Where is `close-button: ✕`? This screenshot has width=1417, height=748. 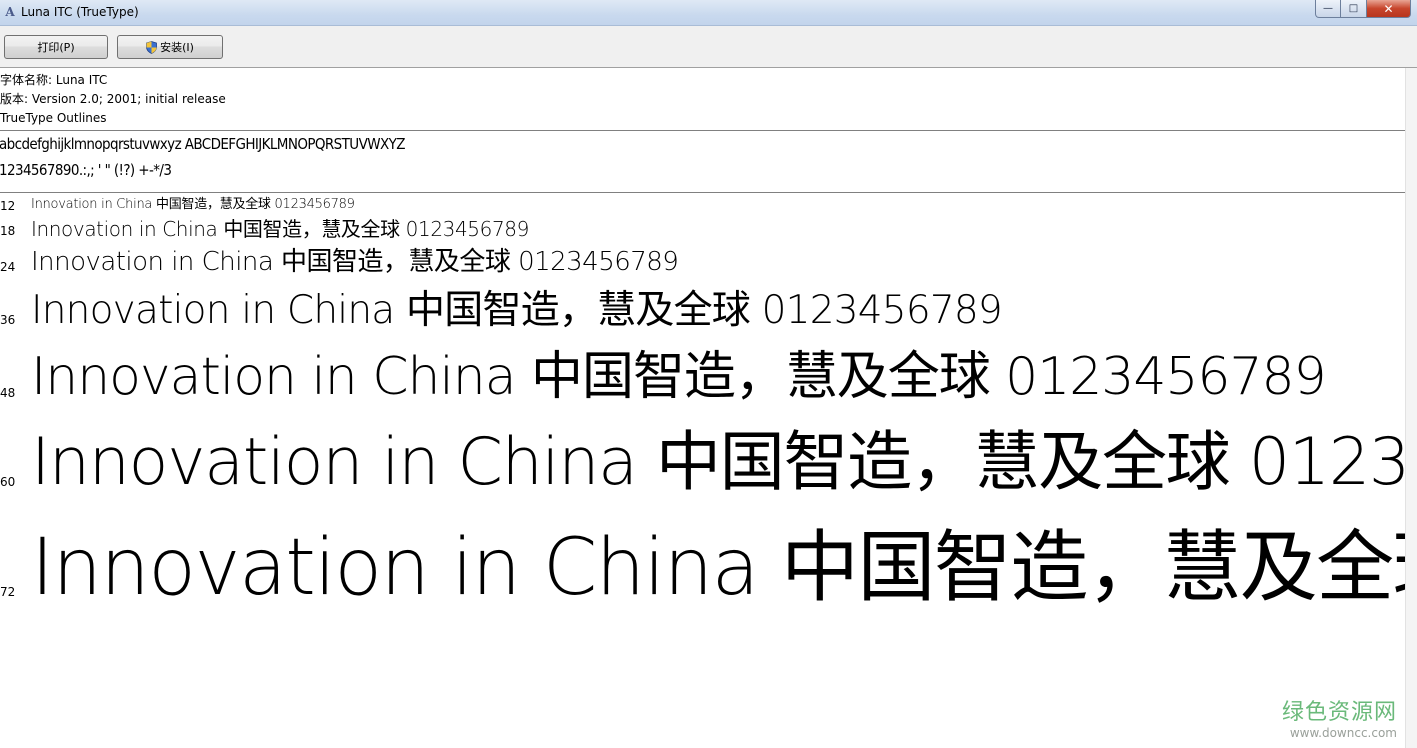 close-button: ✕ is located at coordinates (1389, 9).